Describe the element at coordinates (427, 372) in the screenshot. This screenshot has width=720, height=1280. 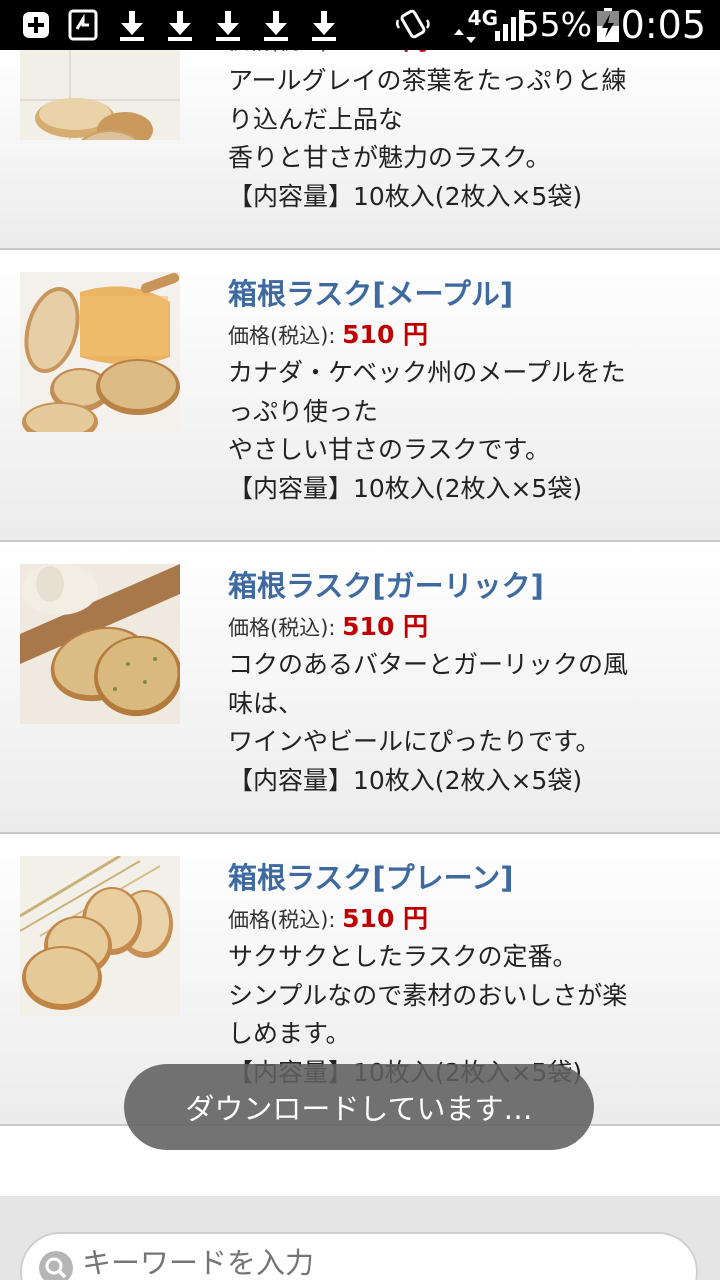
I see `description-line: カナダ・ケベック州のメープルをた` at that location.